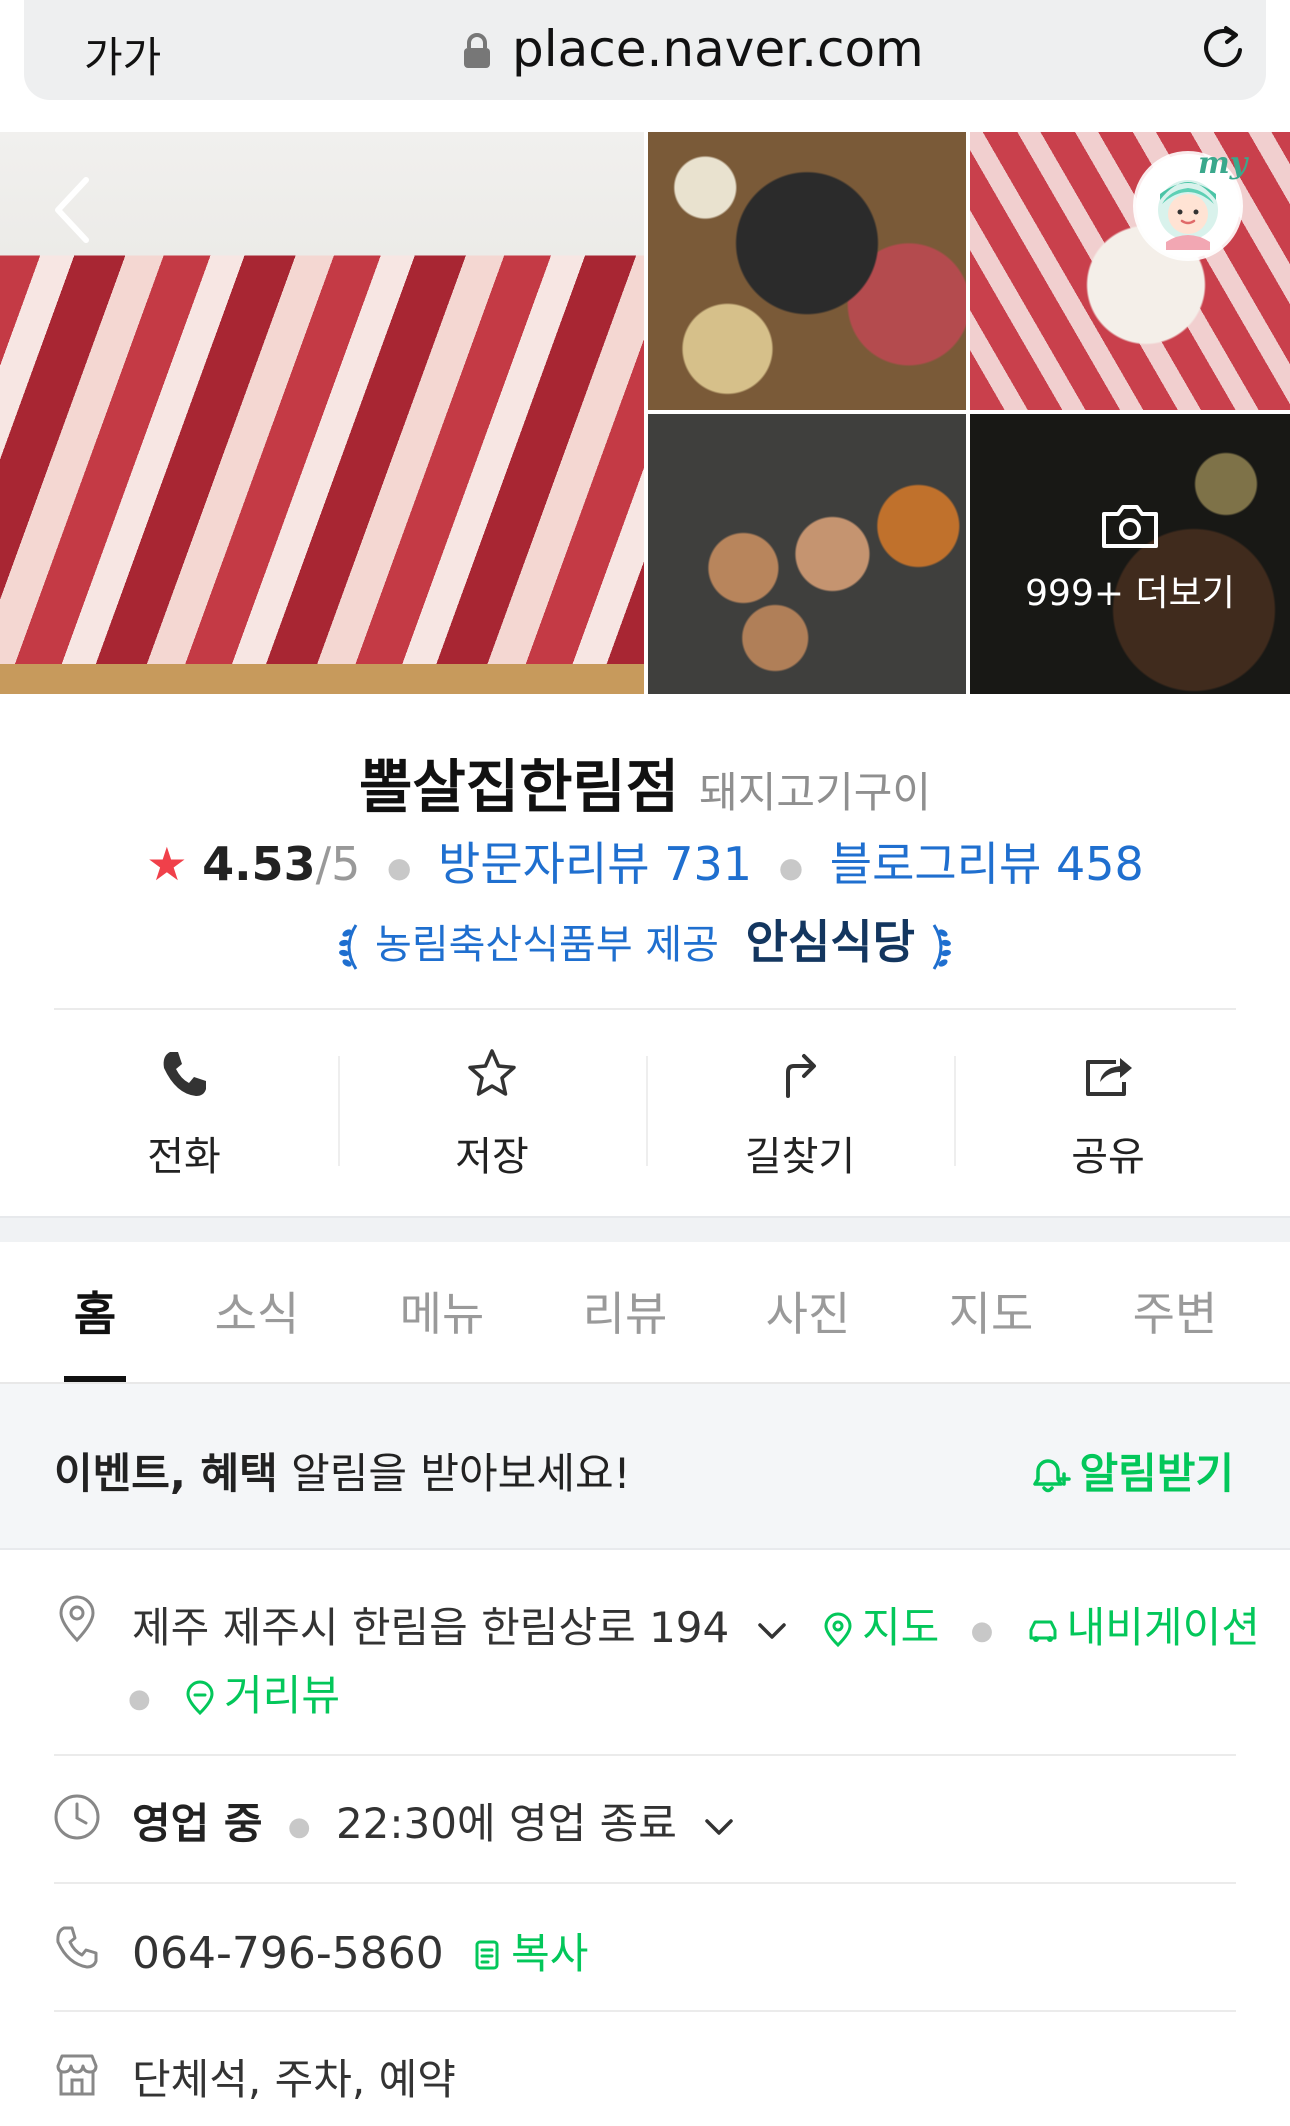 Image resolution: width=1290 pixels, height=2126 pixels. Describe the element at coordinates (595, 864) in the screenshot. I see `visitor-review-link: 방문자리뷰 731` at that location.